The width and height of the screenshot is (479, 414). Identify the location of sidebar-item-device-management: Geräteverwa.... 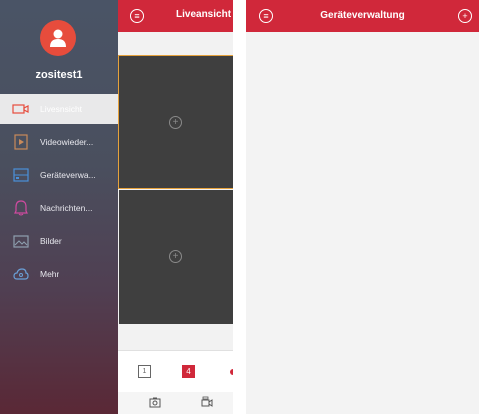
(59, 175).